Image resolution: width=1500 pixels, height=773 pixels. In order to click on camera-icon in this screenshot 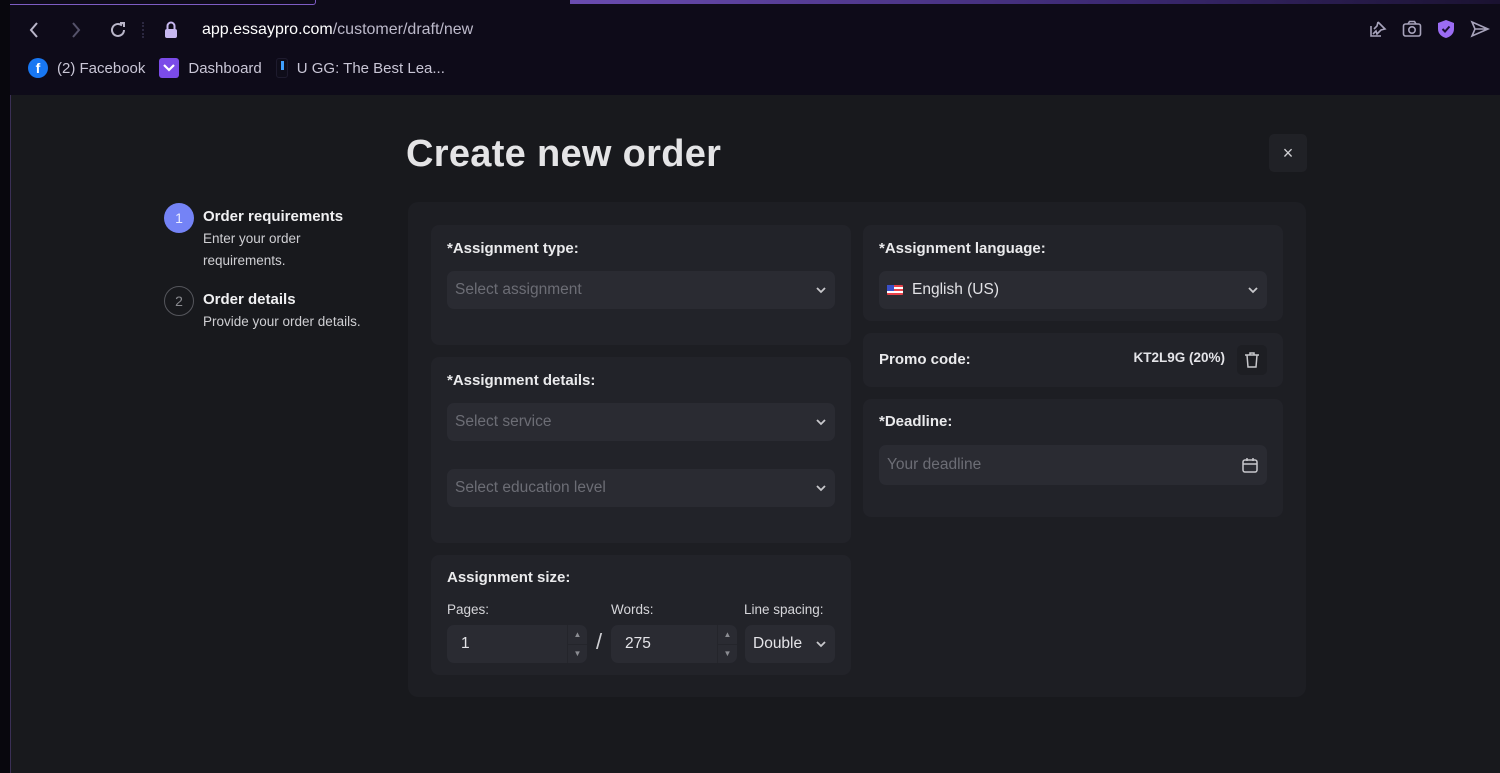, I will do `click(1412, 28)`.